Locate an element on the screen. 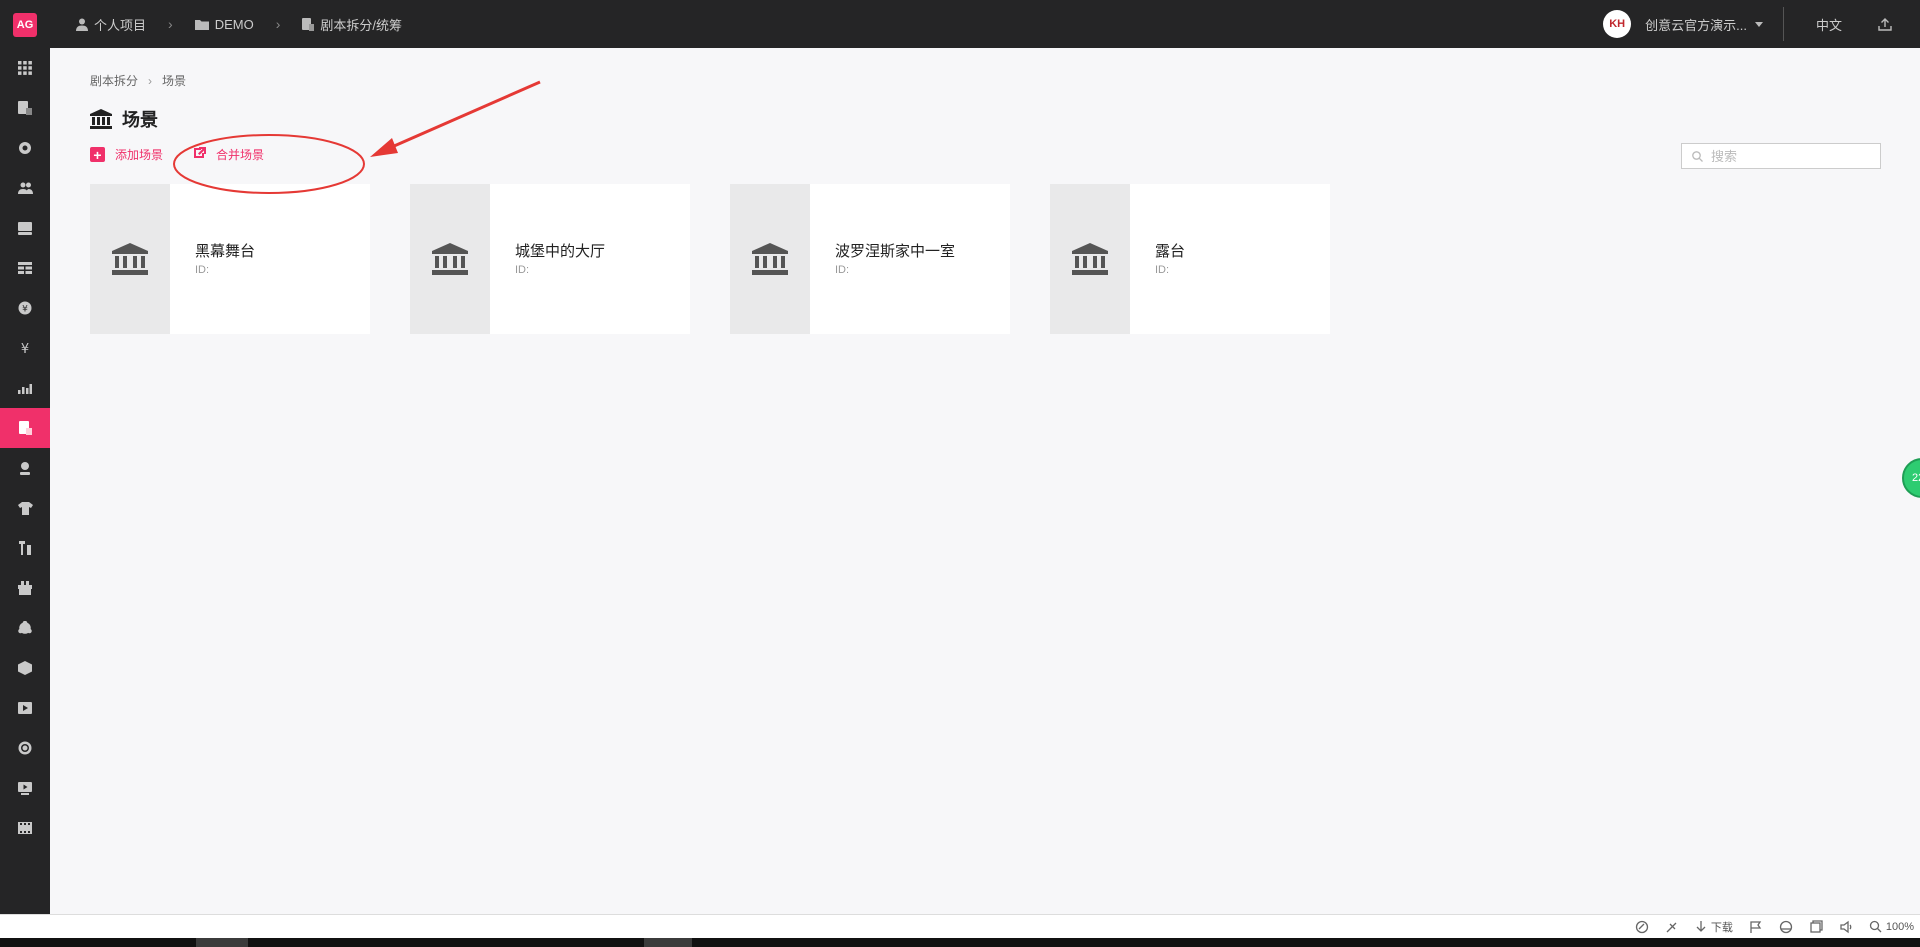 This screenshot has width=1920, height=947. search-box is located at coordinates (1781, 156).